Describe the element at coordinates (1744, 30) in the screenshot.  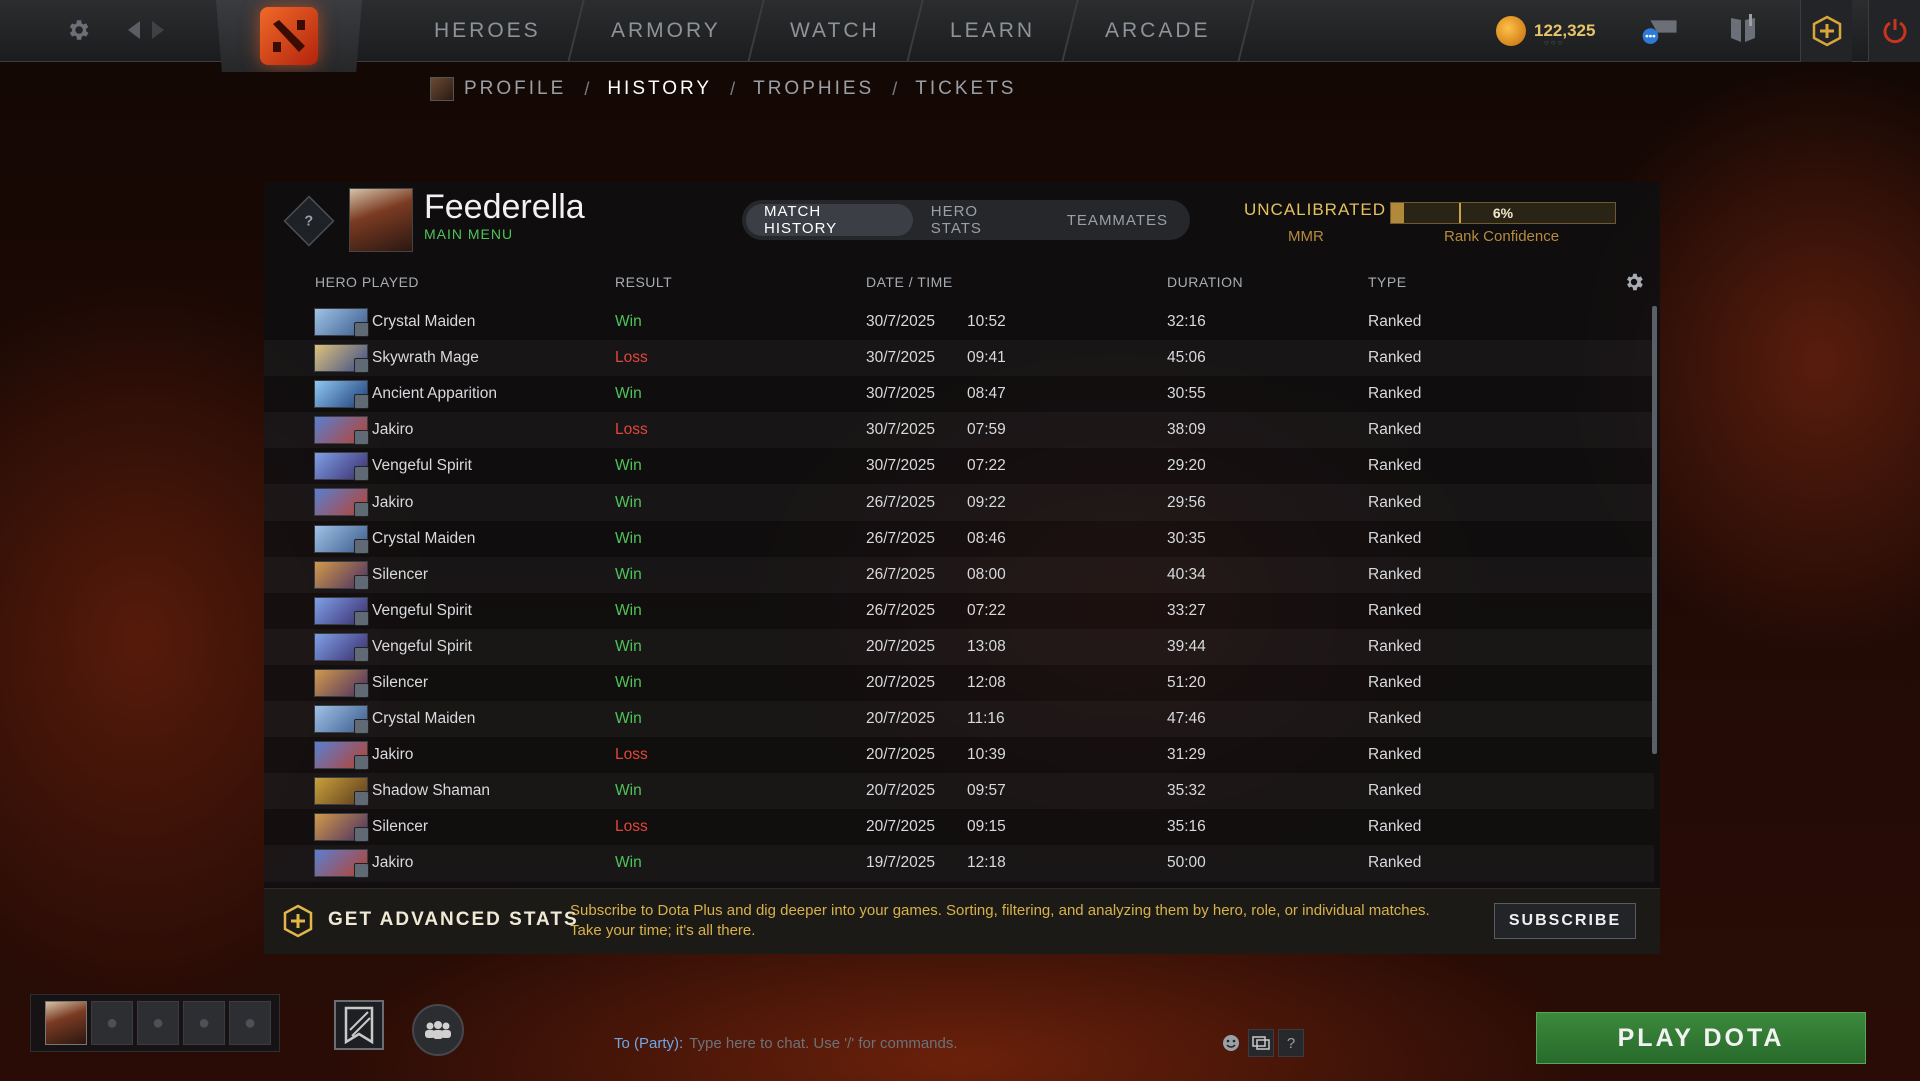
I see `compendium-icon` at that location.